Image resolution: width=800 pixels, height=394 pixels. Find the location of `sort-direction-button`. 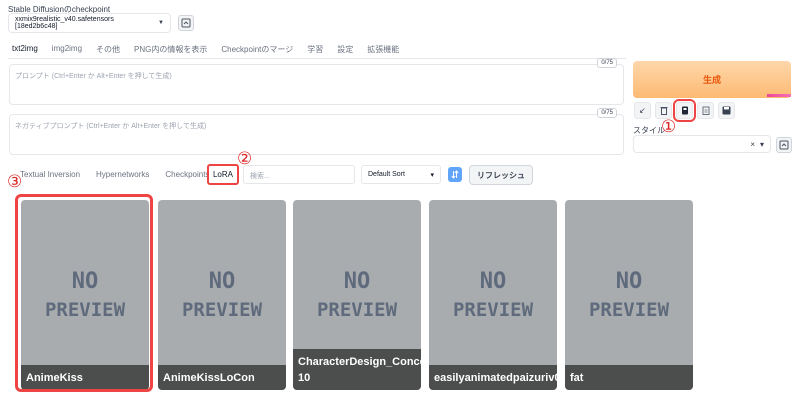

sort-direction-button is located at coordinates (455, 174).